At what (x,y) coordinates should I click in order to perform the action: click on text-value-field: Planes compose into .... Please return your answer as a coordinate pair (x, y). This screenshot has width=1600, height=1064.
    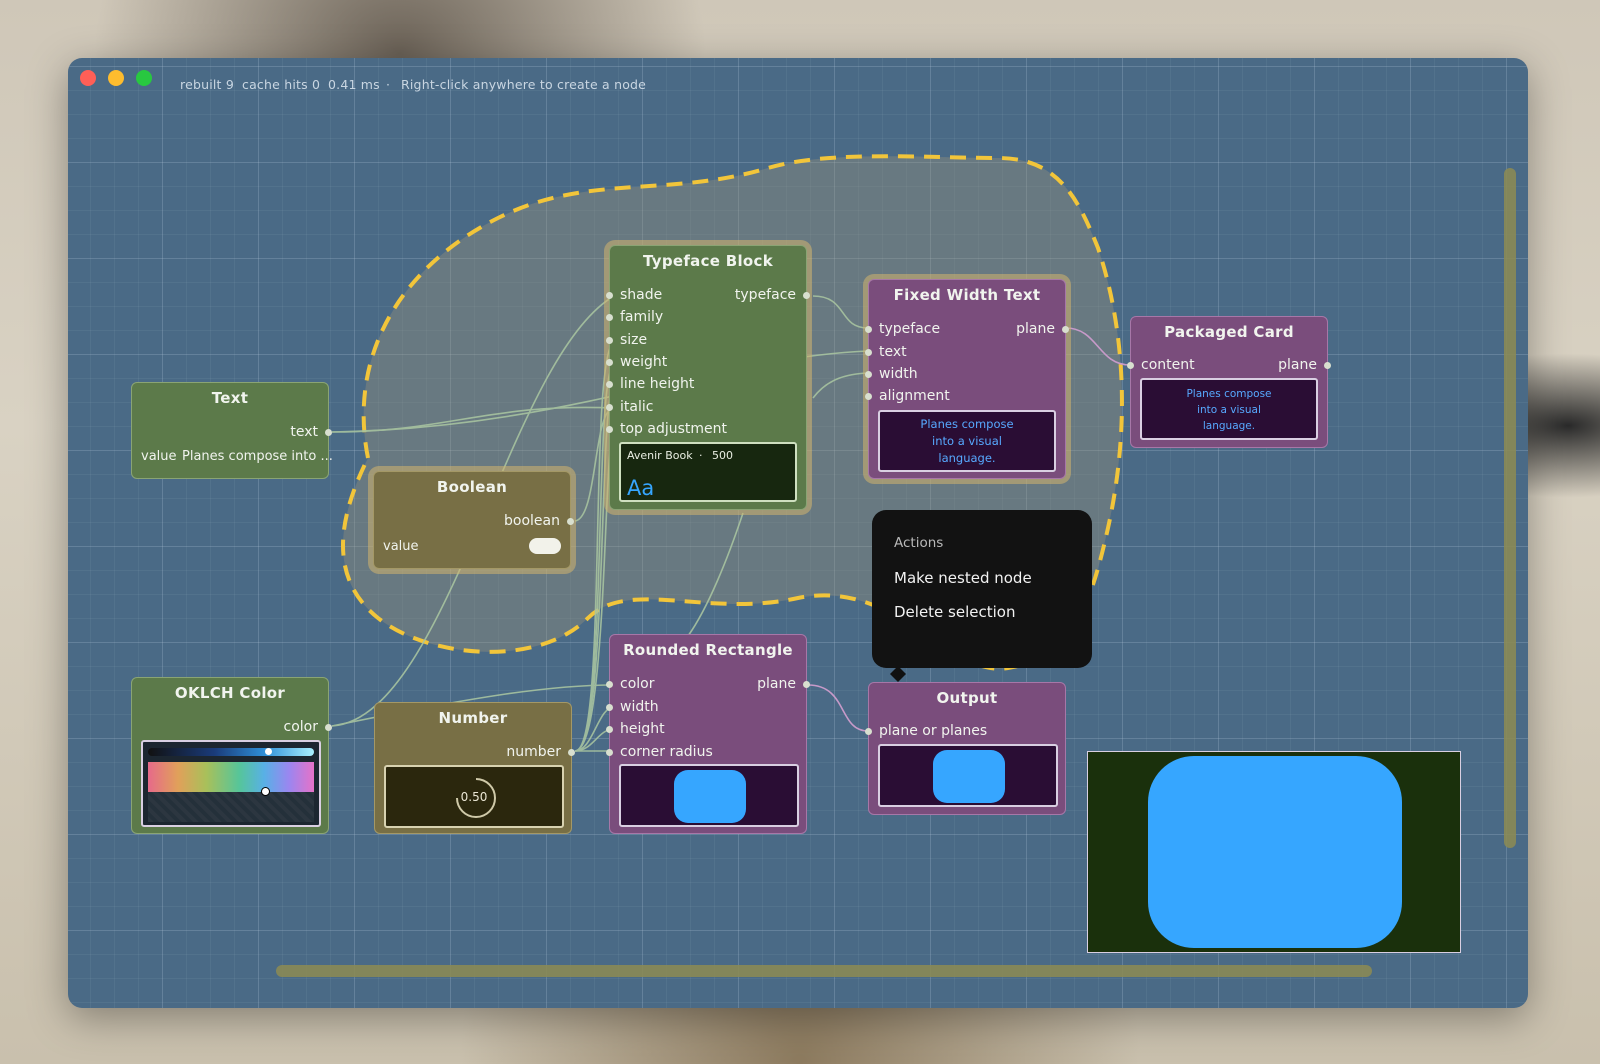
    Looking at the image, I should click on (257, 456).